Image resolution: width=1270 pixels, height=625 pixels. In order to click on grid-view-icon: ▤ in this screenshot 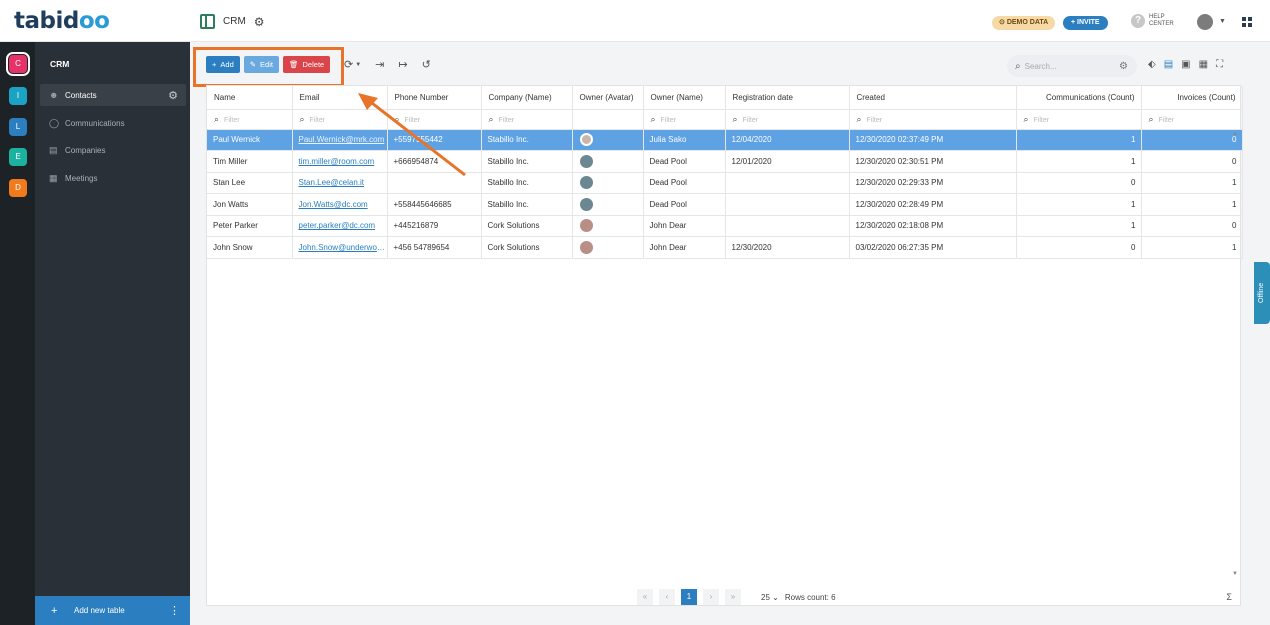, I will do `click(1168, 64)`.